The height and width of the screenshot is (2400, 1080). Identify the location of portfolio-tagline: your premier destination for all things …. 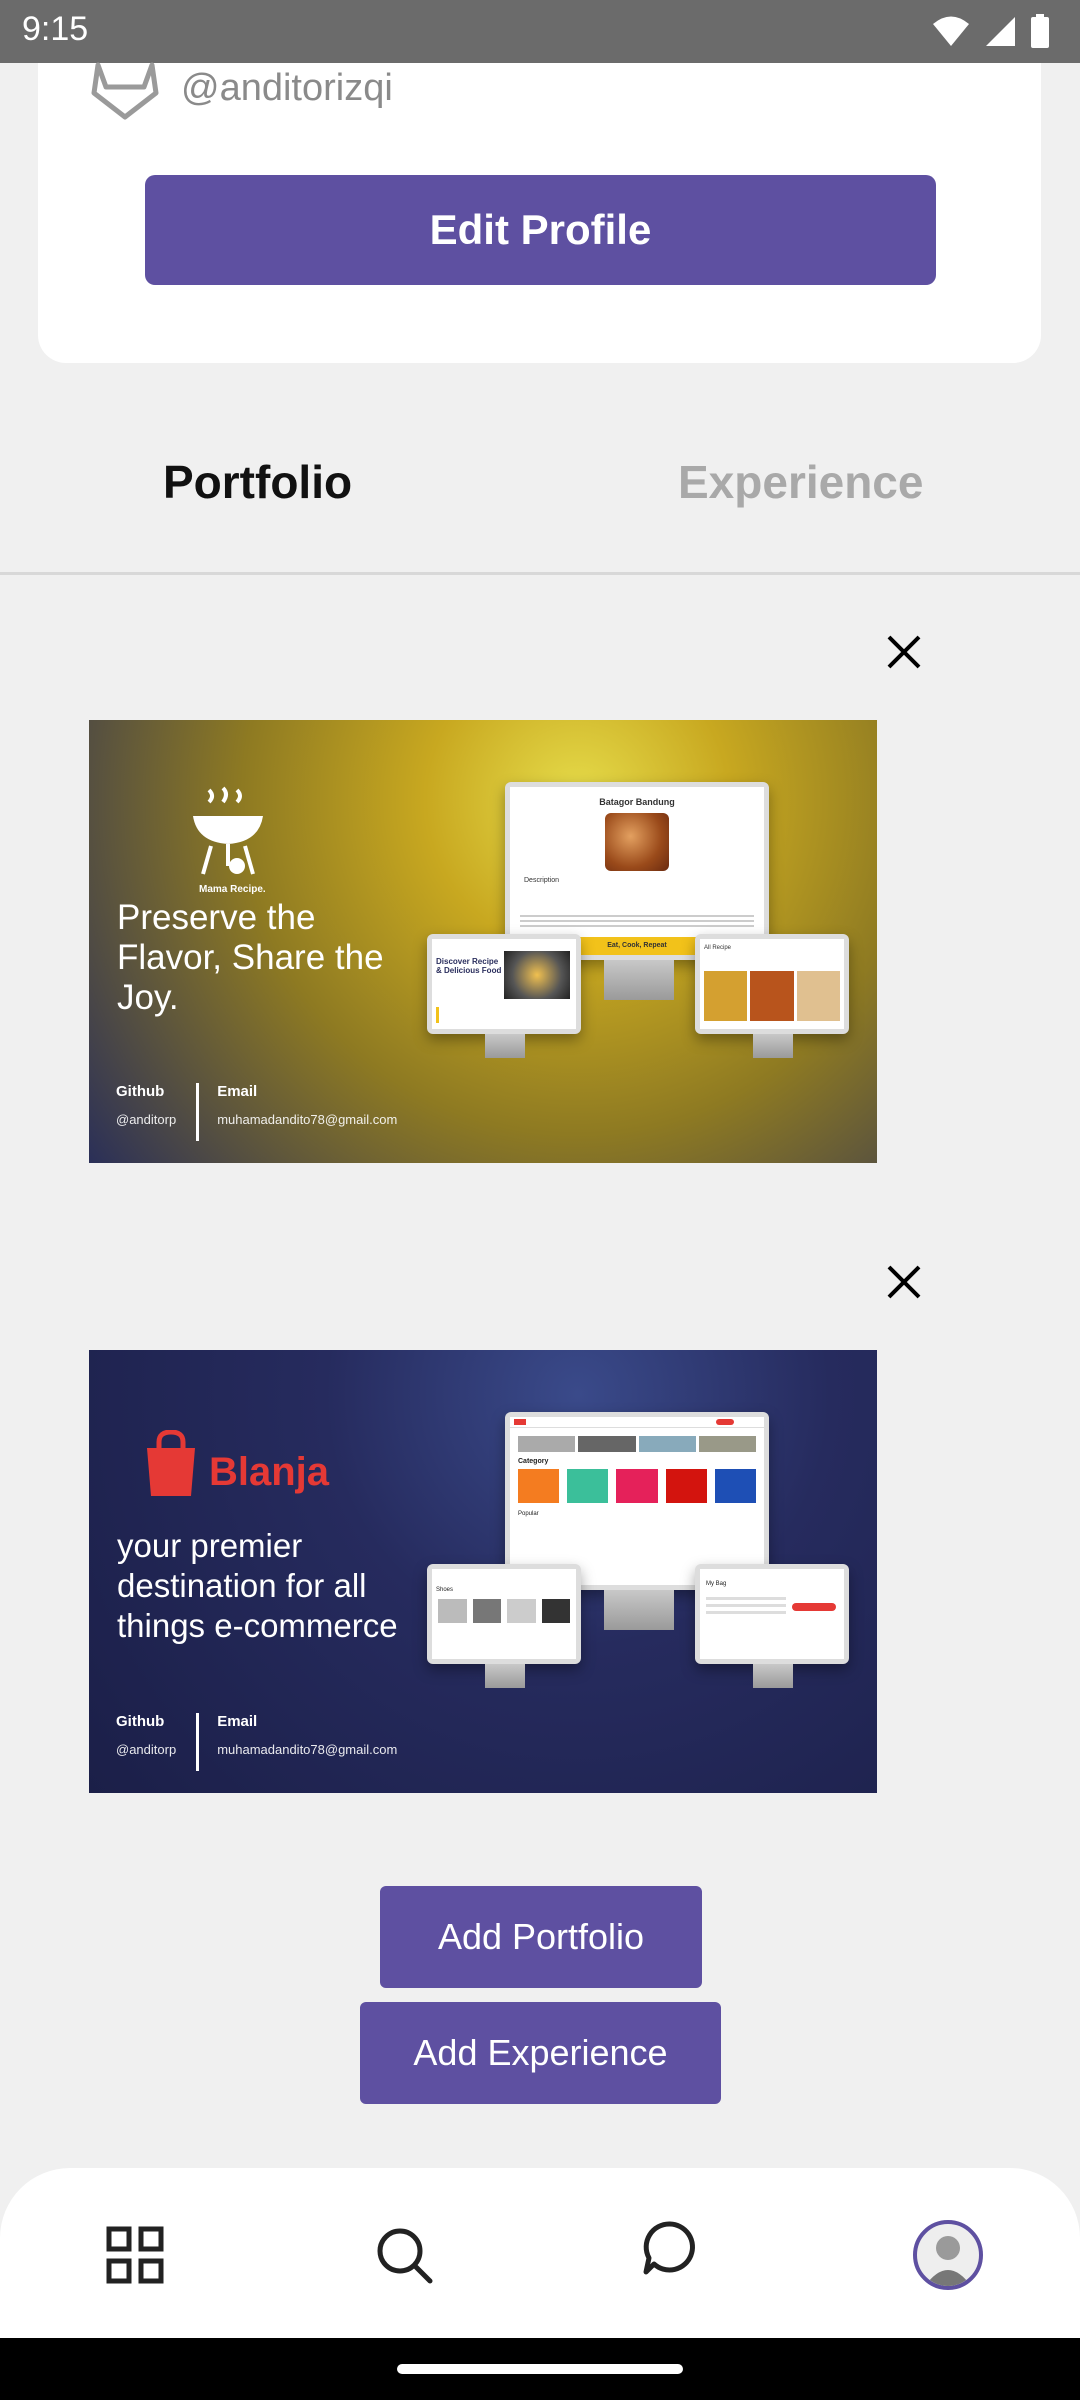
(257, 1585).